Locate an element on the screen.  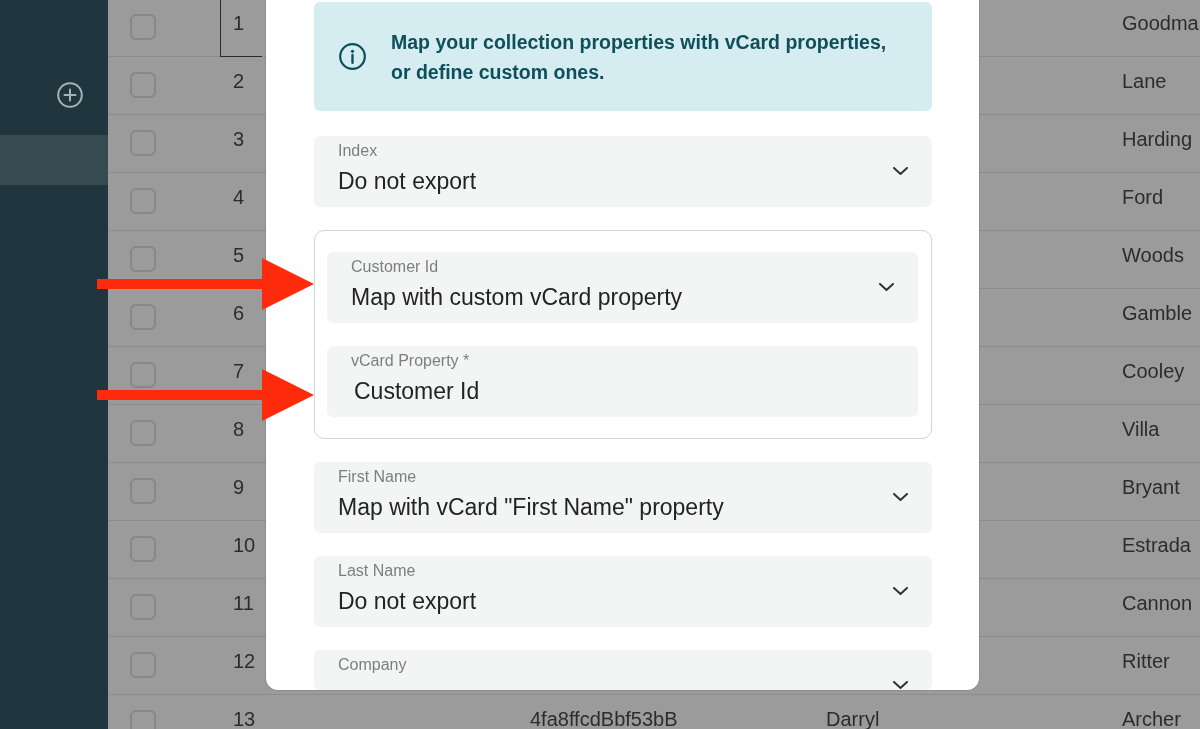
field-label: Last Name is located at coordinates (377, 571).